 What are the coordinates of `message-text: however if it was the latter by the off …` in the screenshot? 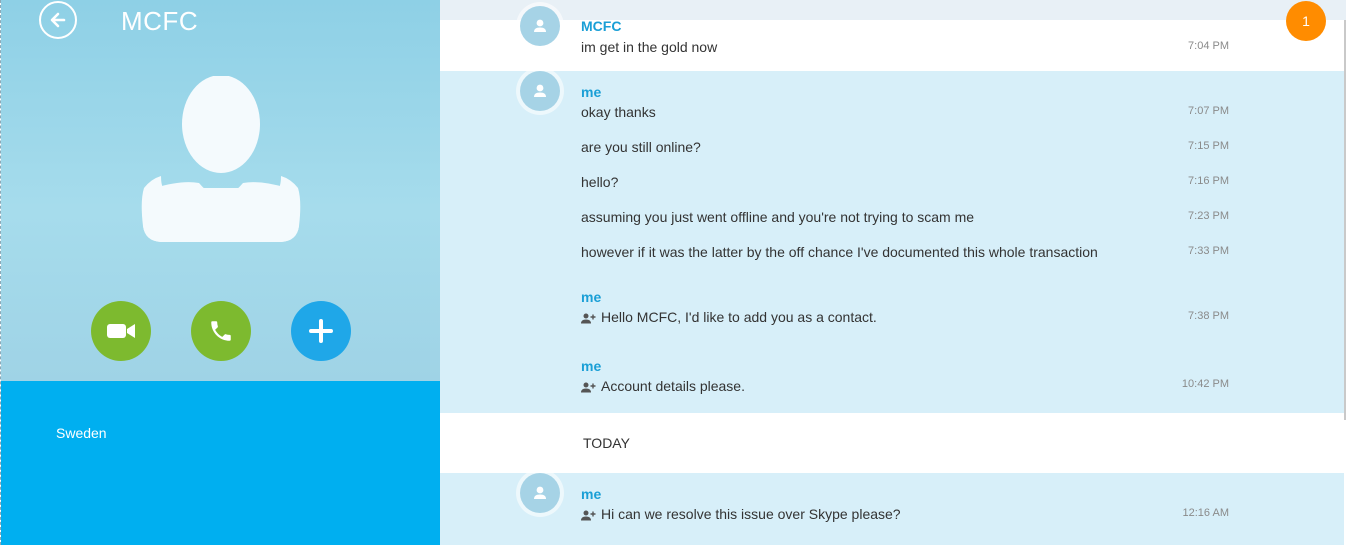 It's located at (839, 252).